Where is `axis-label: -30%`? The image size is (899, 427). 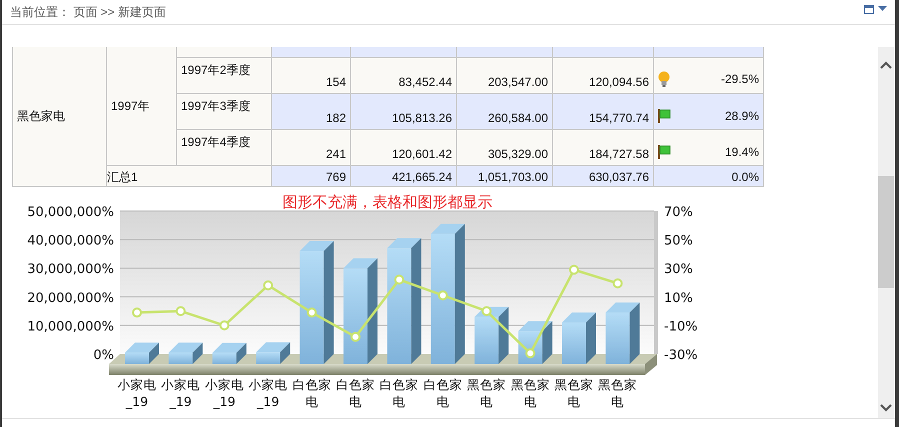 axis-label: -30% is located at coordinates (681, 355).